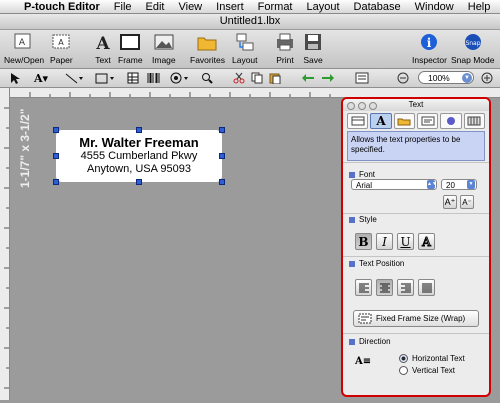 This screenshot has width=500, height=403. I want to click on font-size-select: 20 ▼, so click(459, 184).